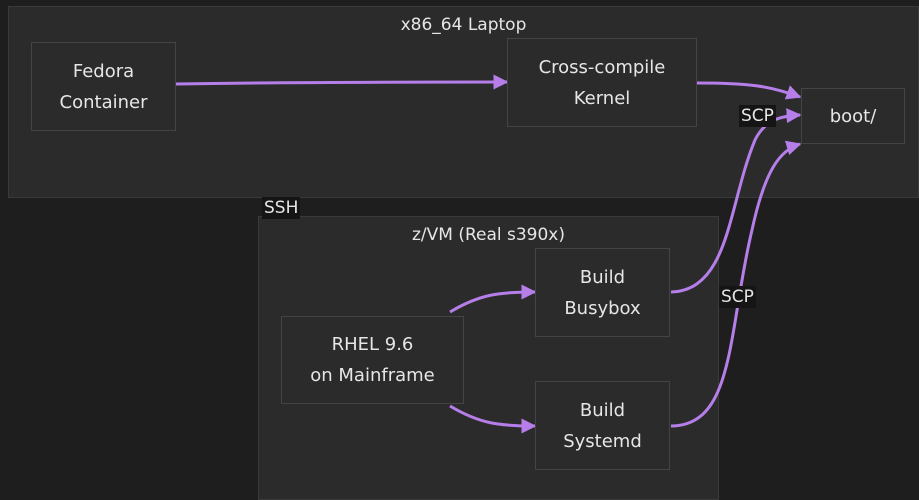  What do you see at coordinates (602, 67) in the screenshot?
I see `node-cross-line1: Cross-compile` at bounding box center [602, 67].